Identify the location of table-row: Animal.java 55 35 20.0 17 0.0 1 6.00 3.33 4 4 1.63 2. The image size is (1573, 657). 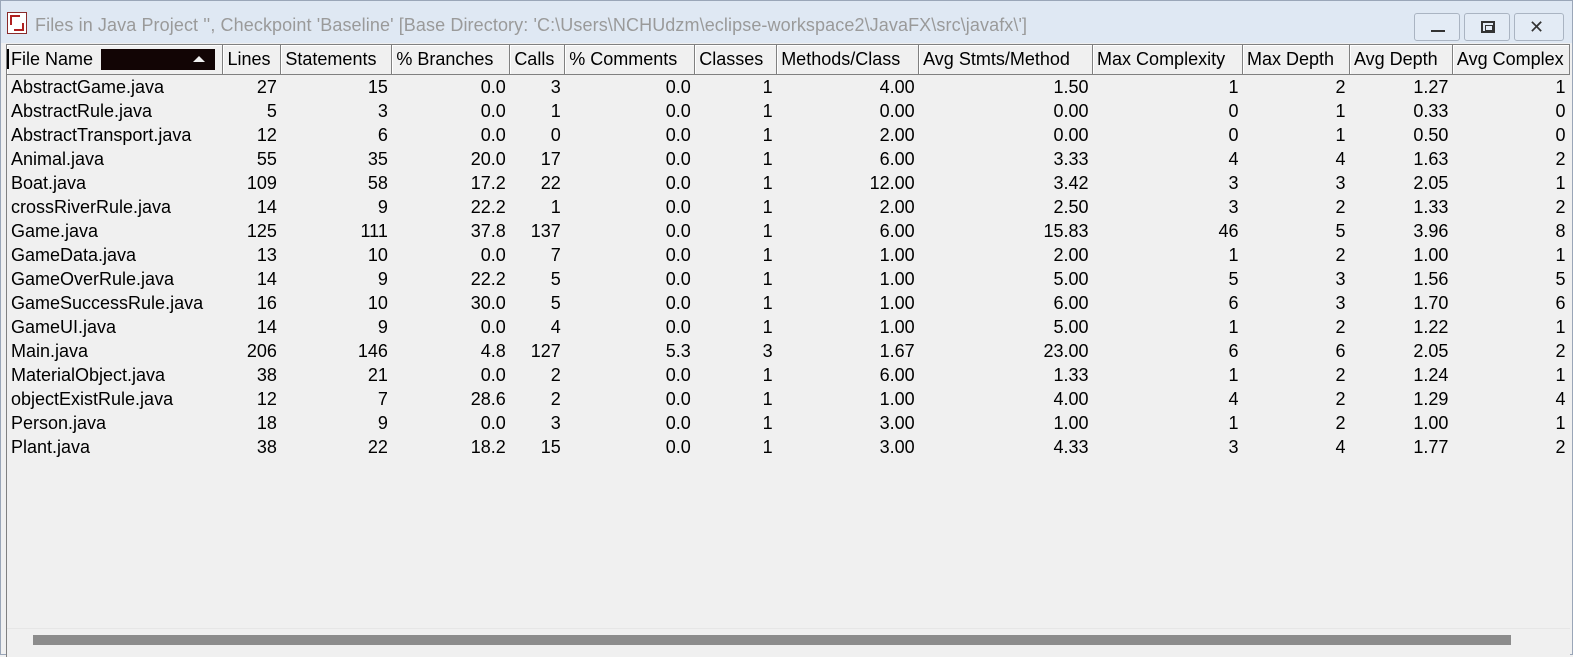
(788, 159).